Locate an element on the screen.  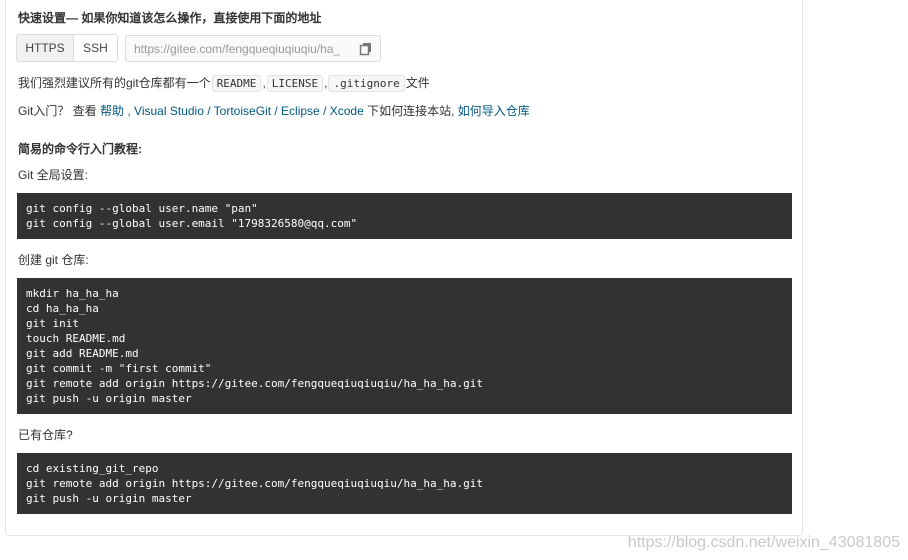
readme-prefix: 我们强烈建议所有的git仓库都有一个 is located at coordinates (114, 83).